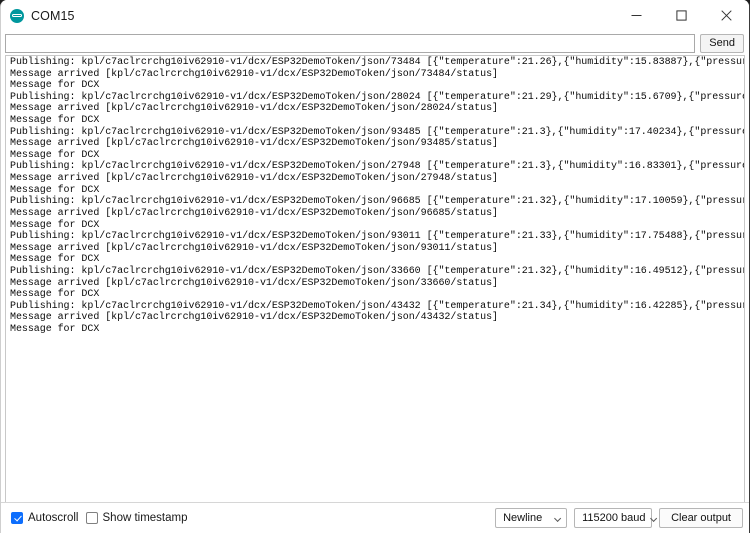 The width and height of the screenshot is (750, 533). What do you see at coordinates (722, 43) in the screenshot?
I see `send-button: Send` at bounding box center [722, 43].